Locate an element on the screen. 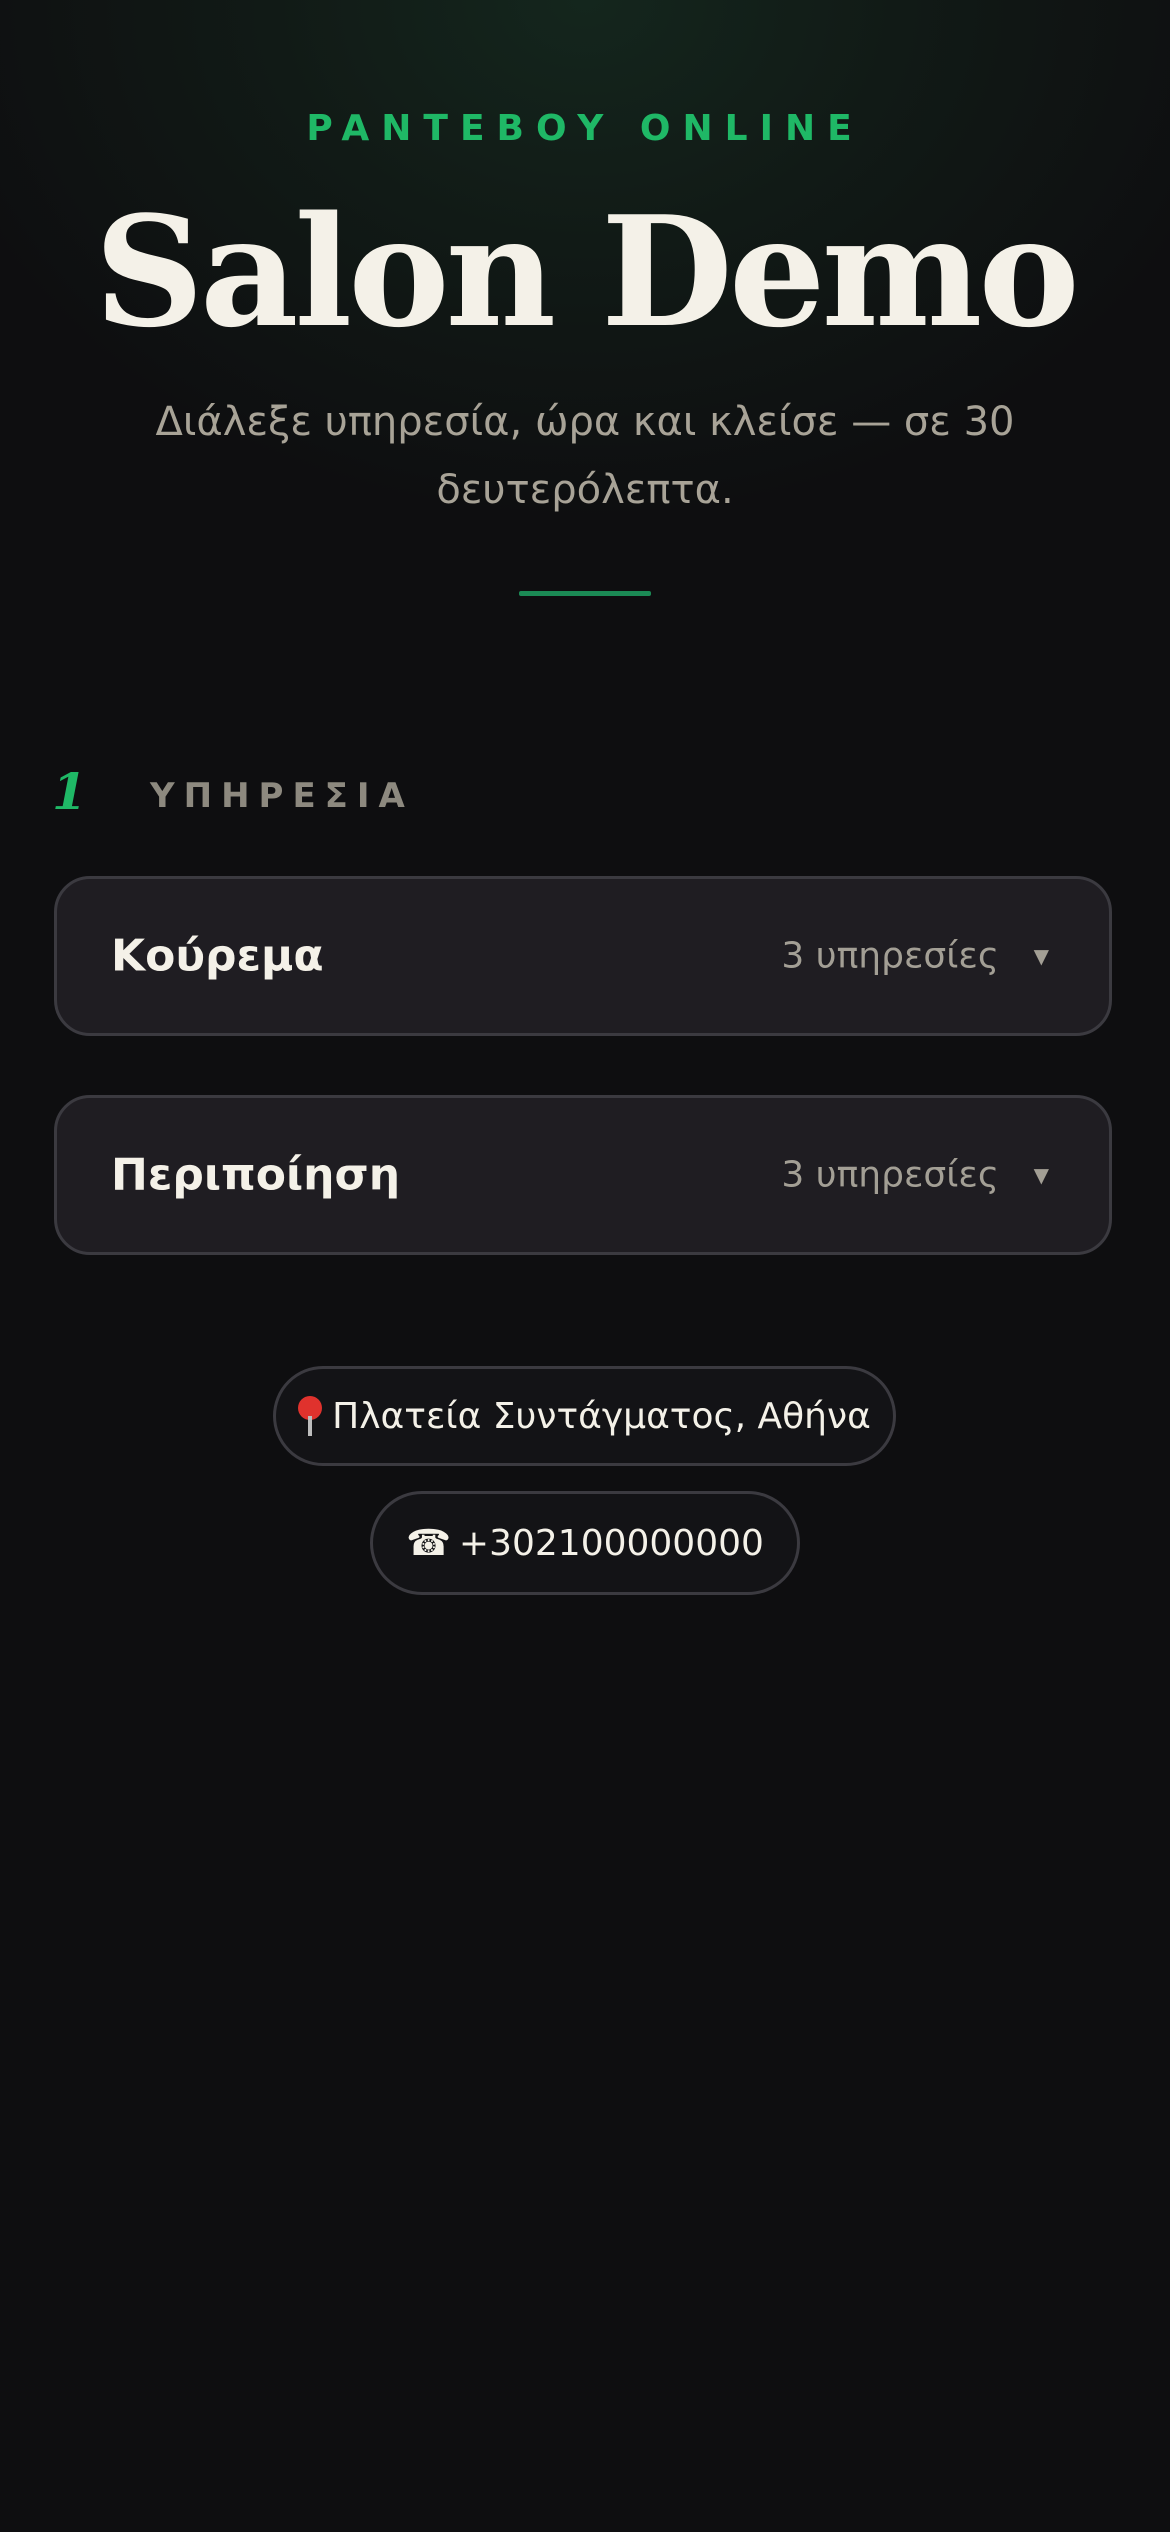 The height and width of the screenshot is (2532, 1170). step-number: 1 is located at coordinates (69, 791).